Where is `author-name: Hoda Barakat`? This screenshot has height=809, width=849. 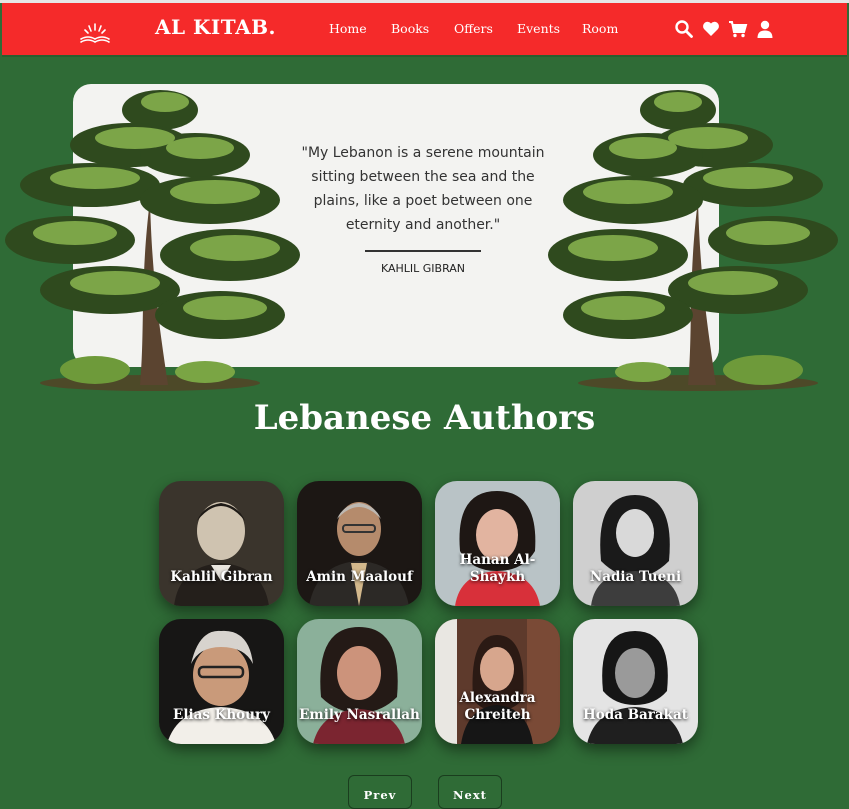
author-name: Hoda Barakat is located at coordinates (635, 715).